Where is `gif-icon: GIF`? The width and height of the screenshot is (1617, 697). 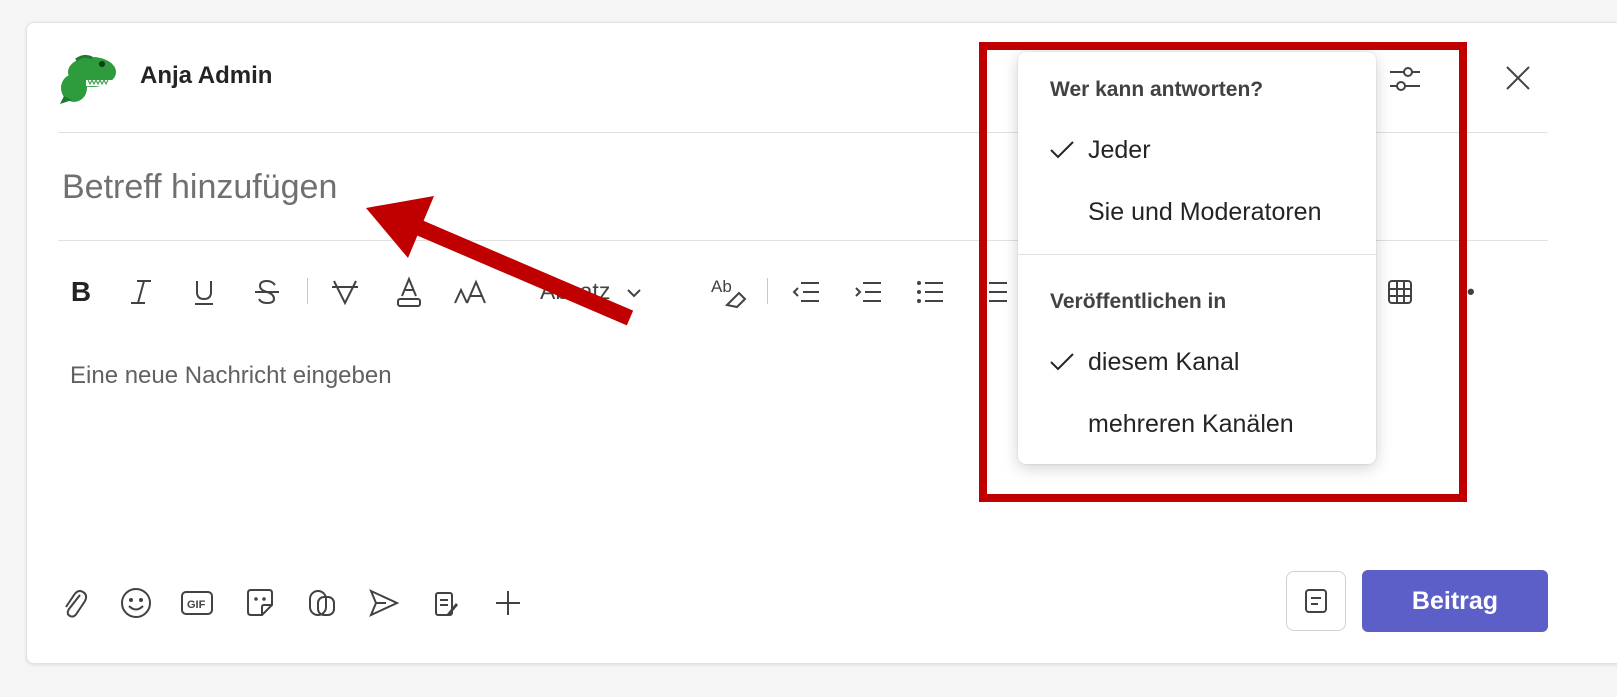 gif-icon: GIF is located at coordinates (197, 603).